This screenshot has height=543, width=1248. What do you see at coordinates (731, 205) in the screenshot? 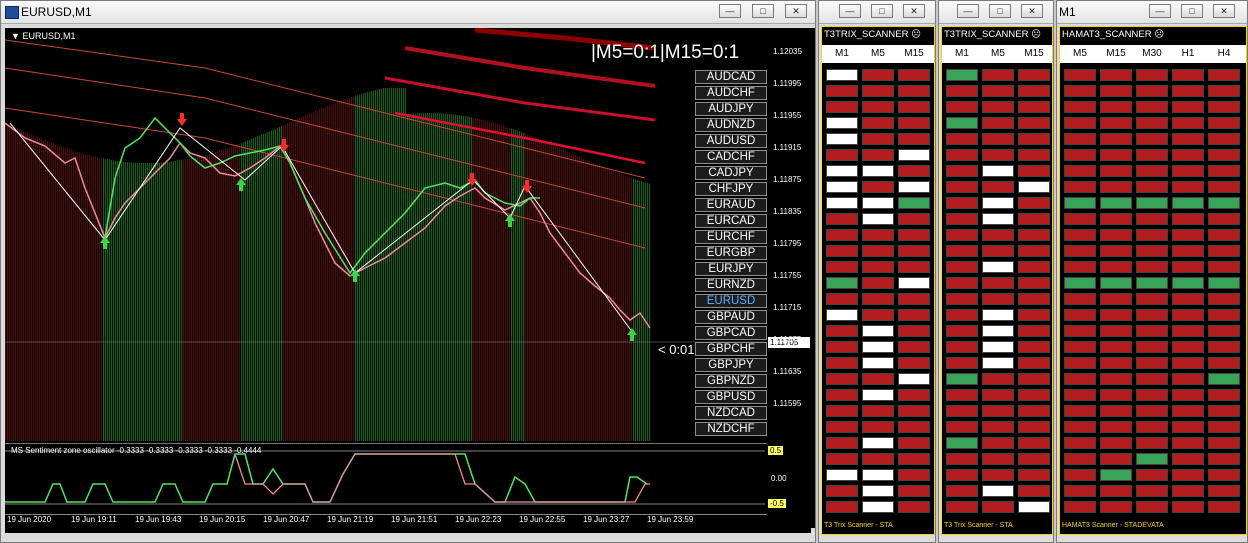
I see `symbol-button-euraud: EURAUD` at bounding box center [731, 205].